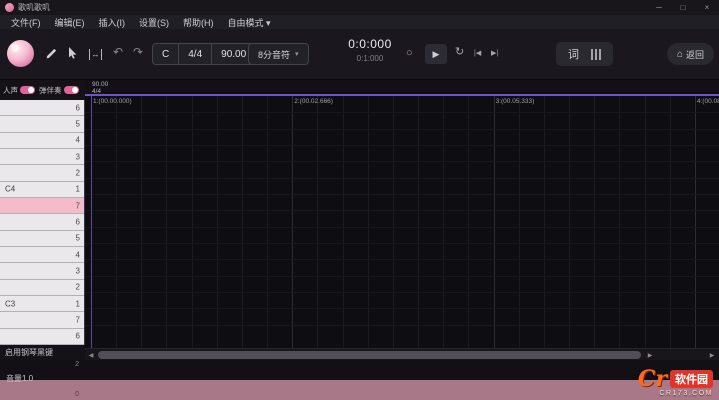 The height and width of the screenshot is (400, 719). I want to click on piano-key-0: 6, so click(42, 108).